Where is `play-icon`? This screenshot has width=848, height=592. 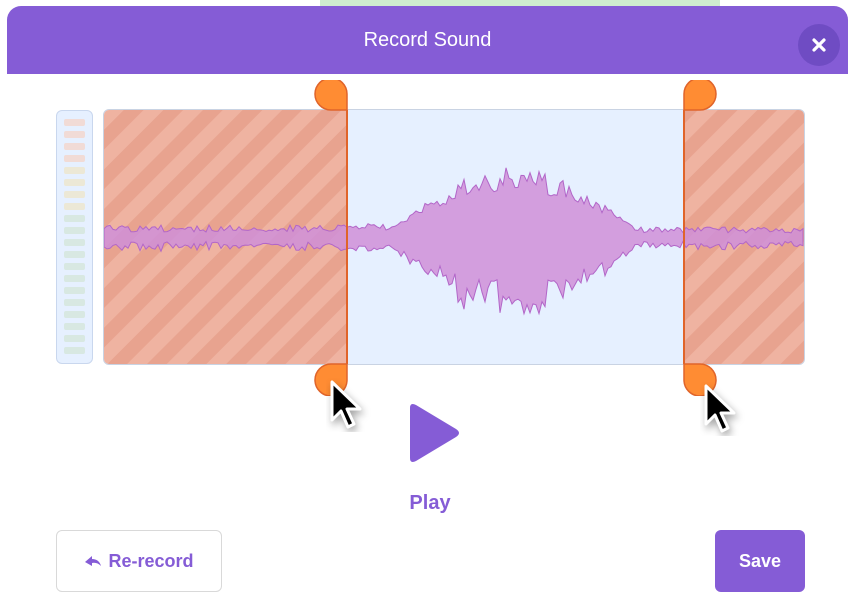 play-icon is located at coordinates (434, 433).